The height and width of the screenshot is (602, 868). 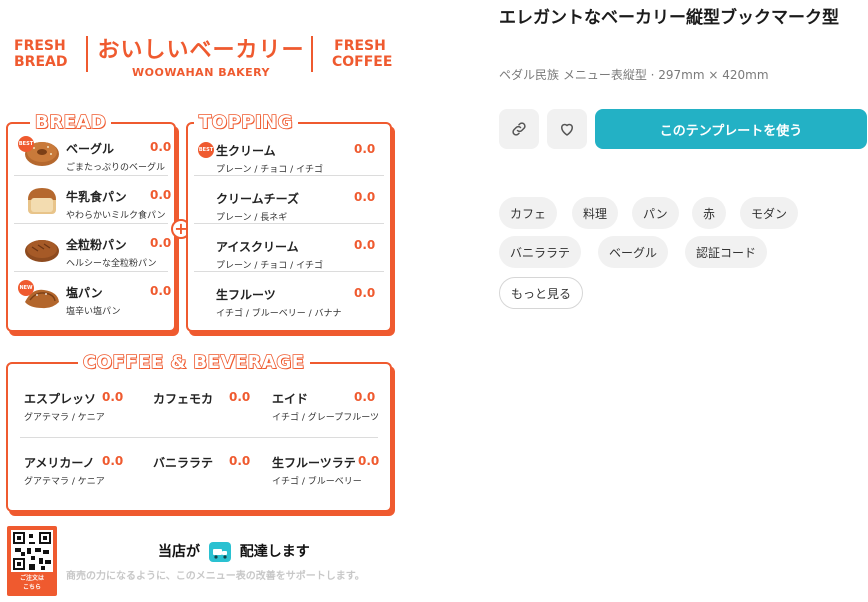 What do you see at coordinates (60, 399) in the screenshot?
I see `beverage-item-name: エスプレッソ` at bounding box center [60, 399].